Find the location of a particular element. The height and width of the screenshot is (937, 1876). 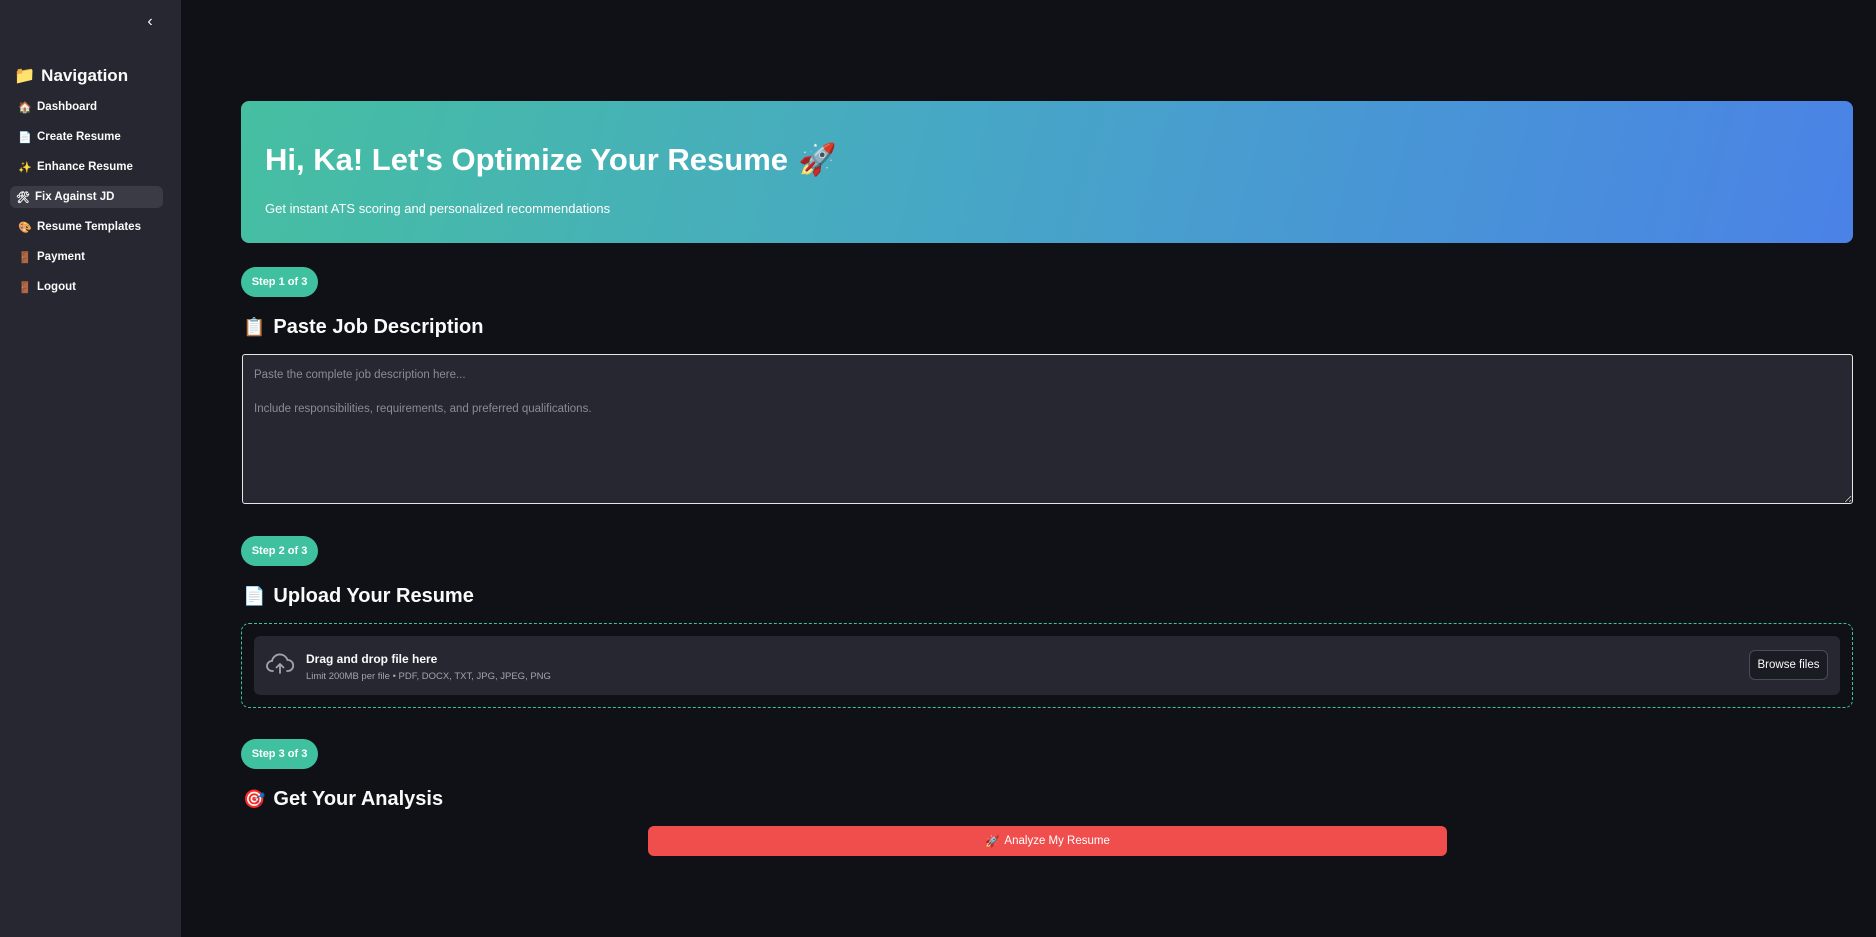

nav-title: 📁 Navigation is located at coordinates (71, 76).